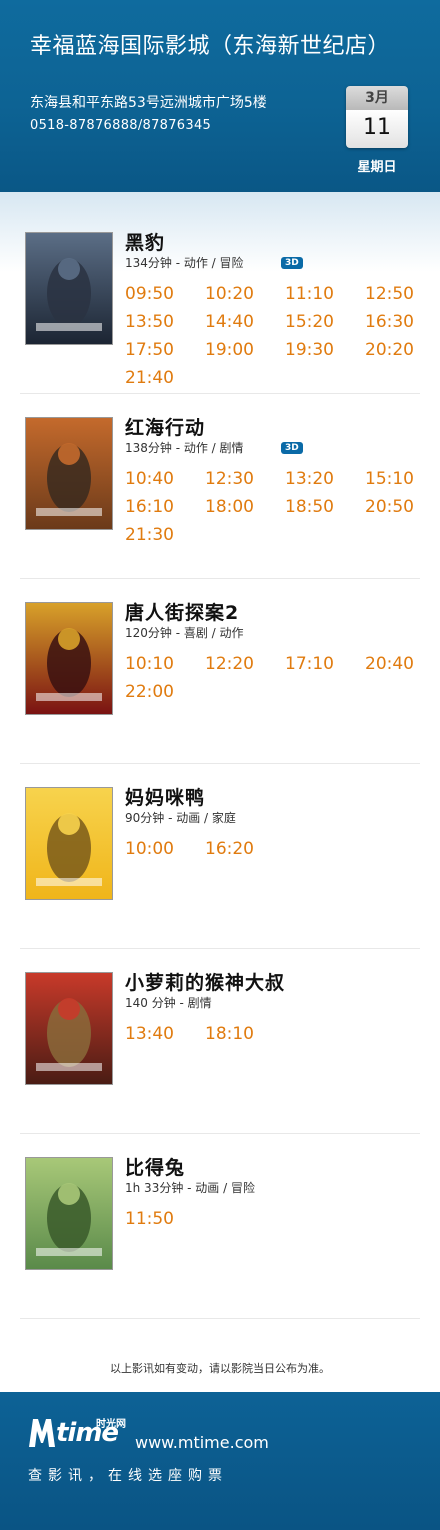  What do you see at coordinates (229, 479) in the screenshot?
I see `showtime: 12:30` at bounding box center [229, 479].